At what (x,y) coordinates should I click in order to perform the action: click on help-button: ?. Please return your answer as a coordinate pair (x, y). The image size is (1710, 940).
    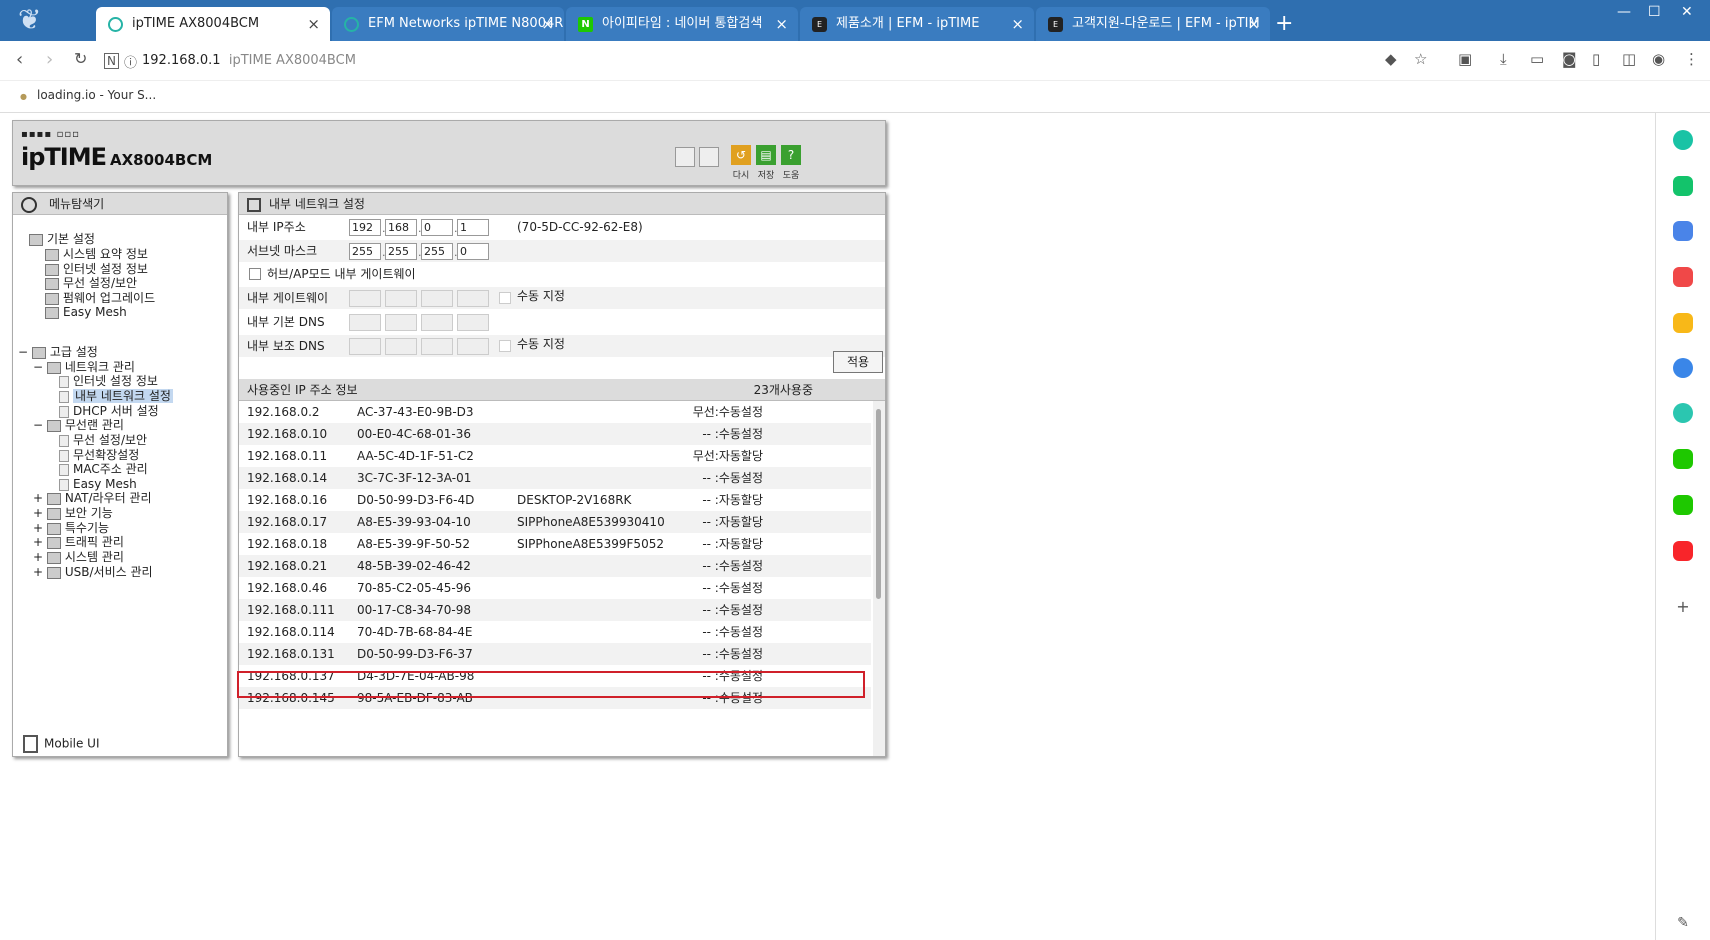
    Looking at the image, I should click on (791, 155).